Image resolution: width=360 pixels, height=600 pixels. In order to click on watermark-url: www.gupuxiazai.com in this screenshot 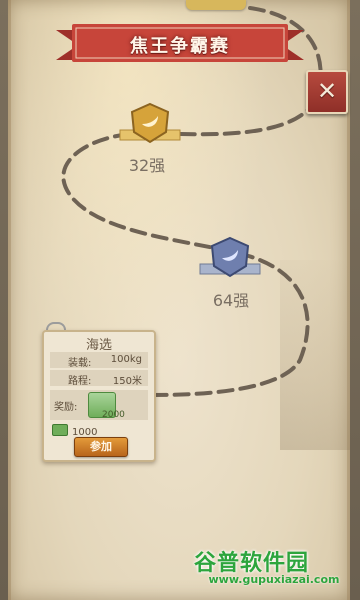, I will do `click(274, 579)`.